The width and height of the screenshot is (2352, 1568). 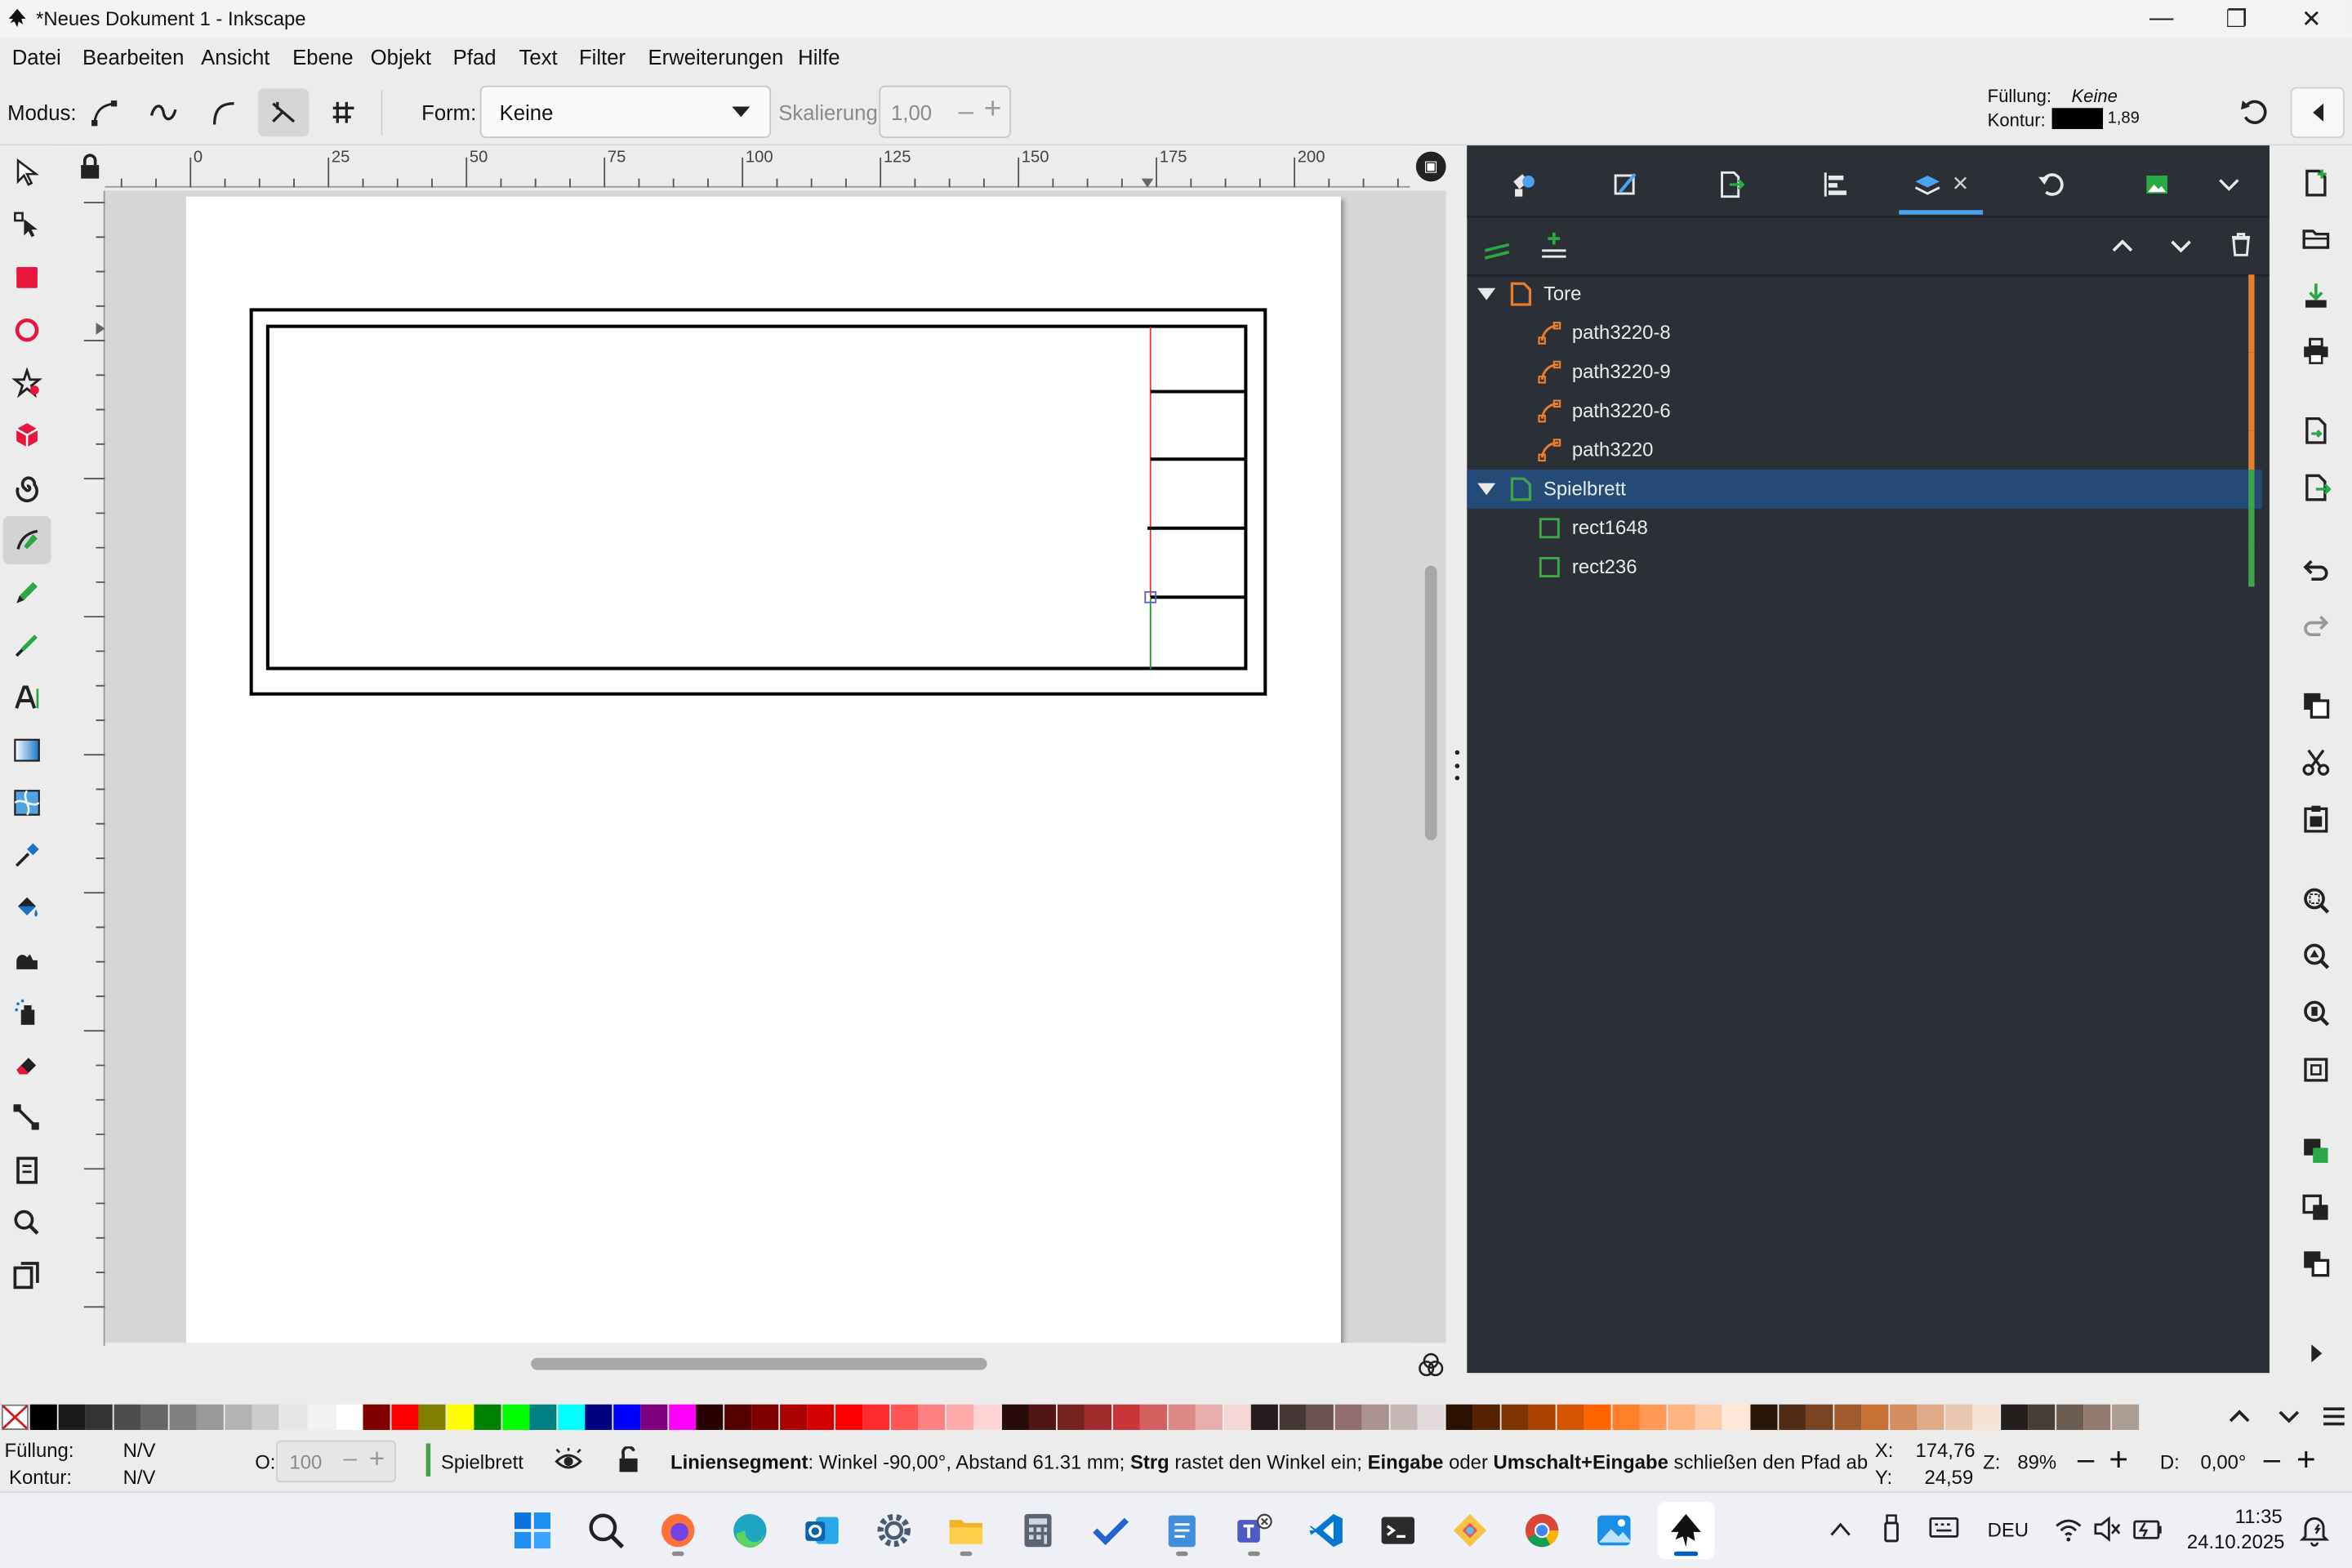 I want to click on object-row-path3220-6: path3220-6, so click(x=1864, y=411).